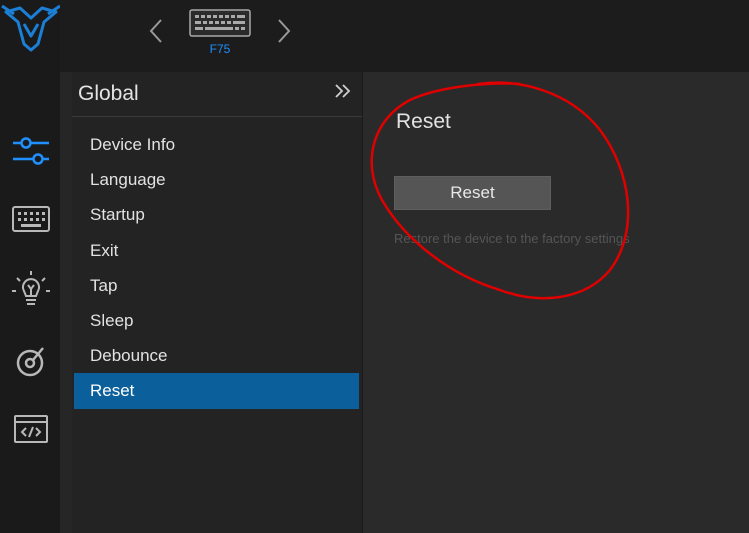 This screenshot has height=533, width=749. I want to click on chevron-right-icon, so click(284, 31).